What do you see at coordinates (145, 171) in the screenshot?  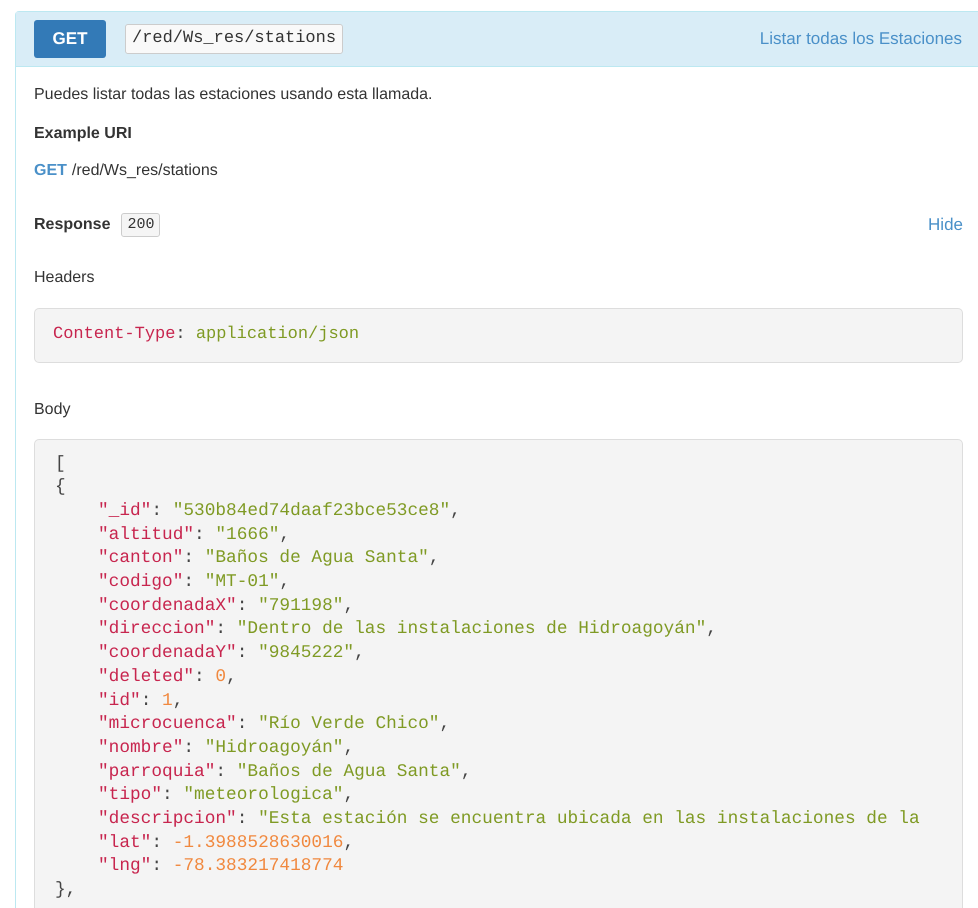 I see `example-path: /red/Ws_res/stations` at bounding box center [145, 171].